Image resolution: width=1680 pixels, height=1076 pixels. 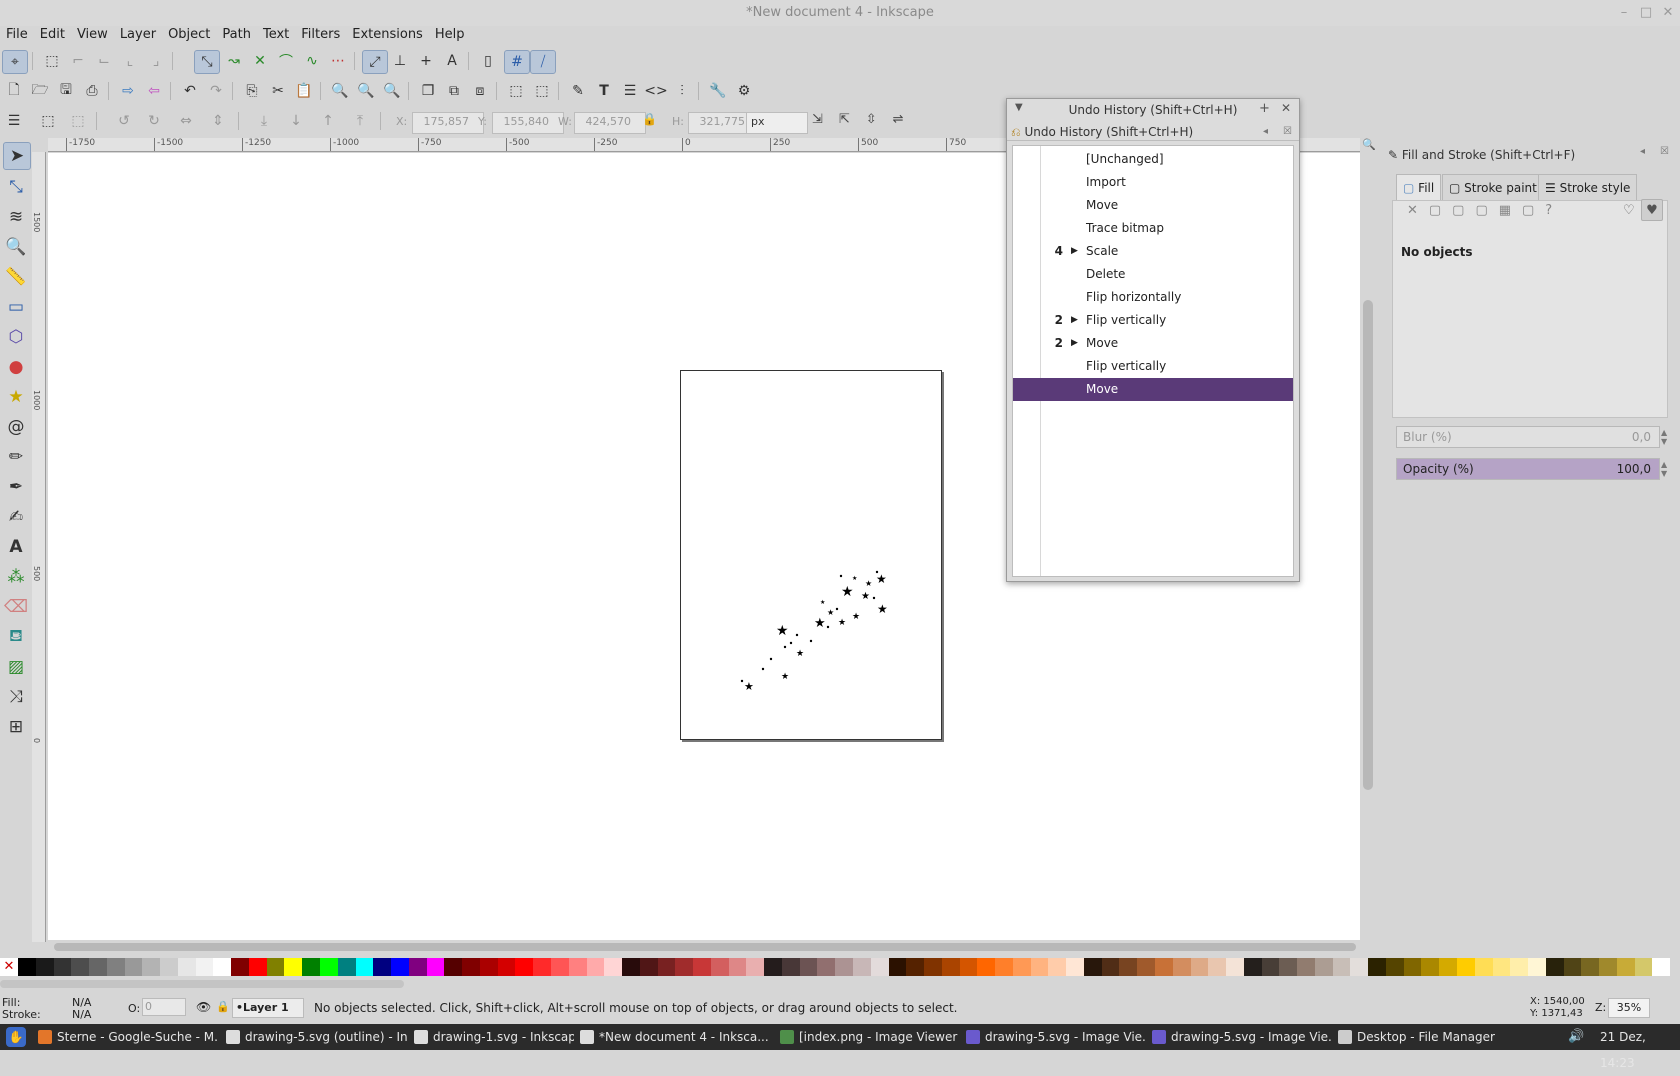 I want to click on menu-edit: Edit, so click(x=52, y=35).